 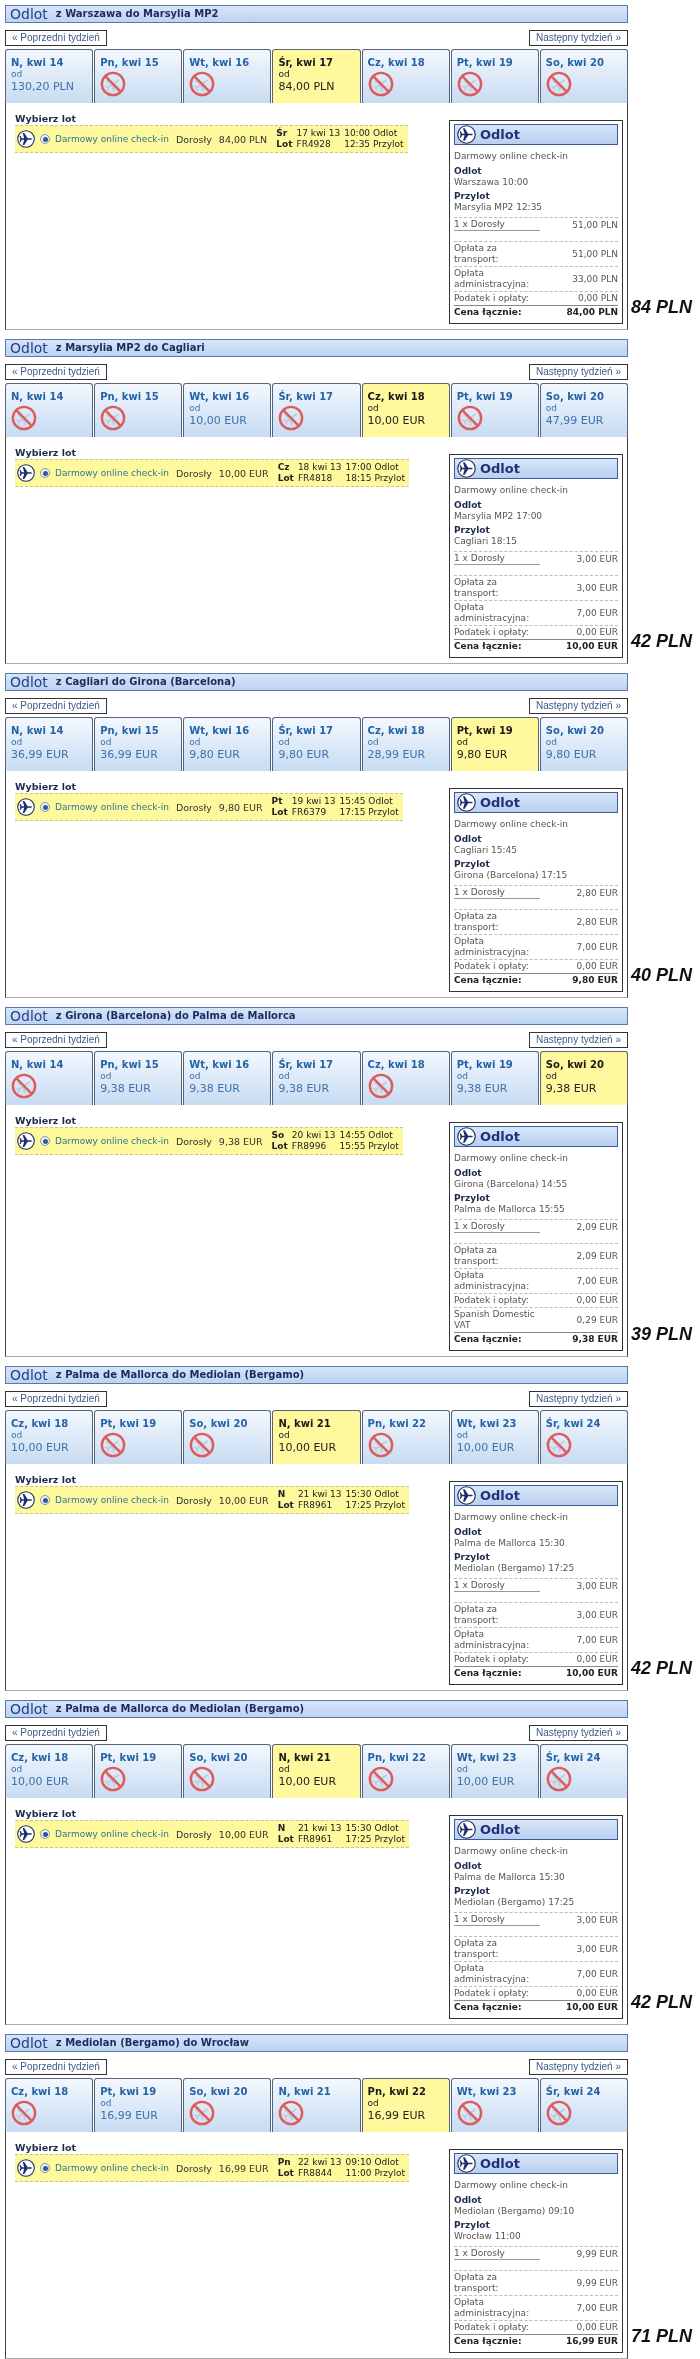 What do you see at coordinates (227, 410) in the screenshot?
I see `day-tab: Wt, kwi 16 od 10,00 EUR` at bounding box center [227, 410].